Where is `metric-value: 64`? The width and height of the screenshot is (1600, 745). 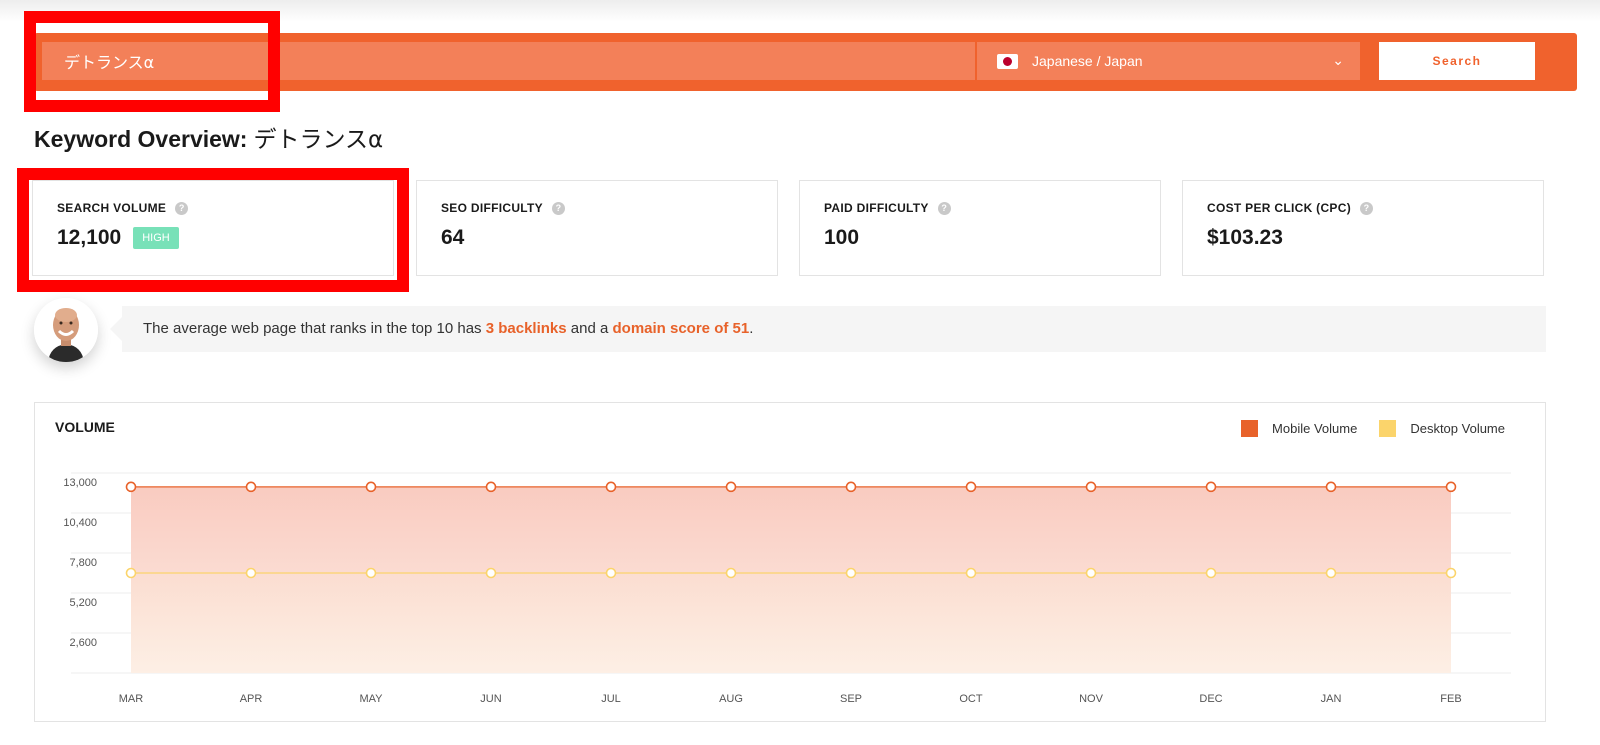 metric-value: 64 is located at coordinates (453, 237).